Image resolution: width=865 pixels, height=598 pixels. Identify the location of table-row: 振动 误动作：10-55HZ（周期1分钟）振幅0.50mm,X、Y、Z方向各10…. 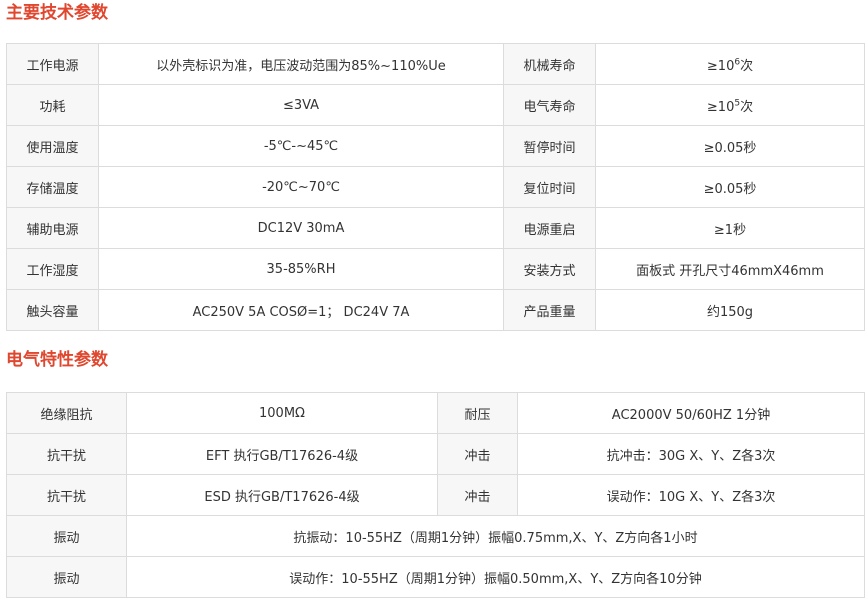
(435, 577).